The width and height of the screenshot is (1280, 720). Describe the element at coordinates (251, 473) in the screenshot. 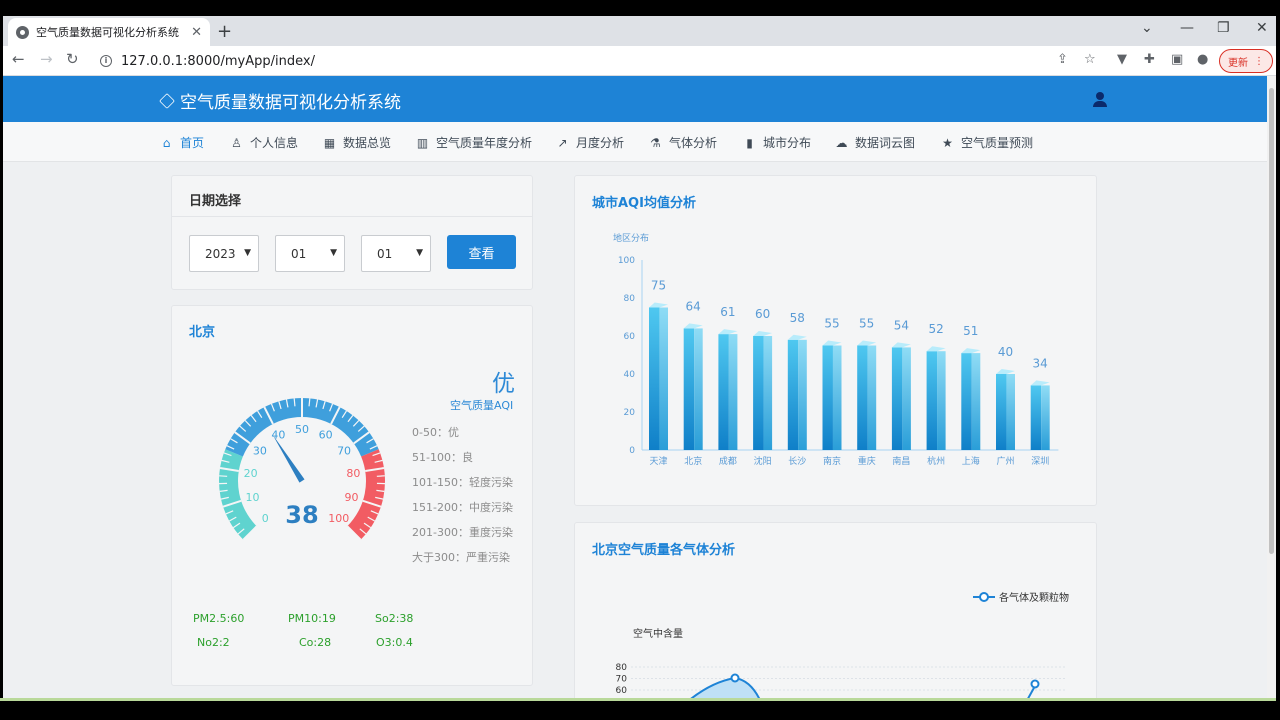

I see `gauge-tick-label: 20` at that location.